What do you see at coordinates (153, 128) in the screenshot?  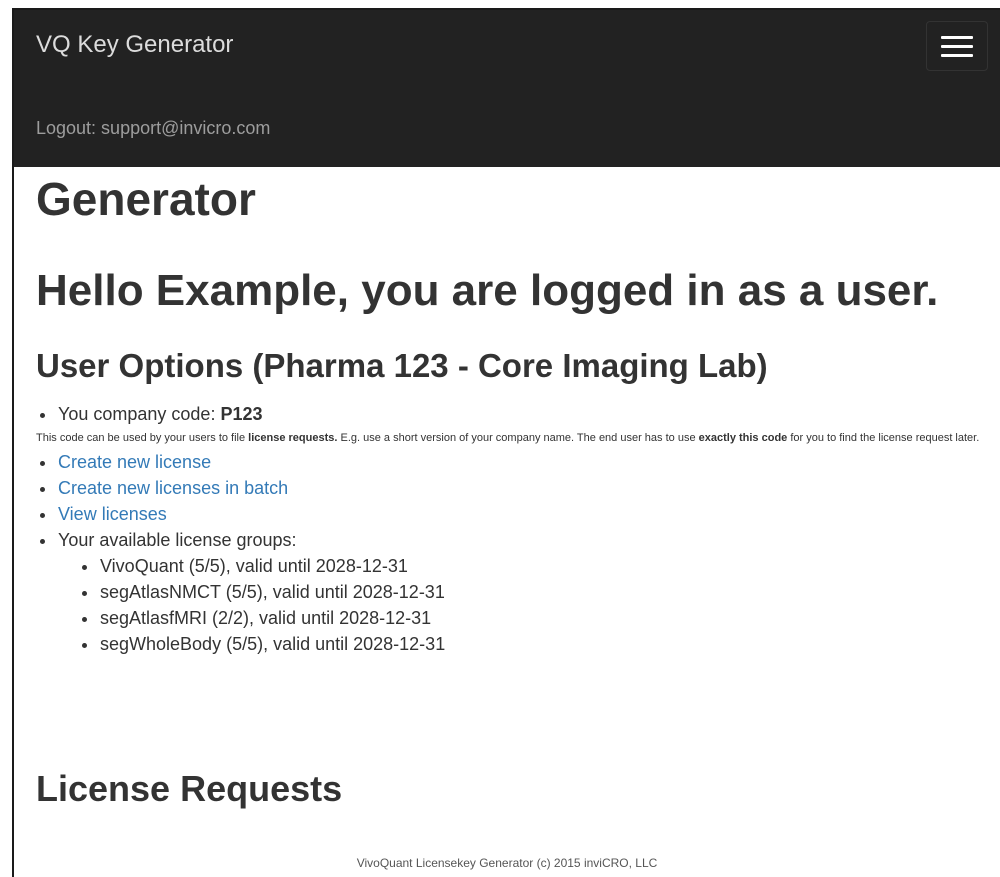 I see `logout-link: Logout: support@invicro.com` at bounding box center [153, 128].